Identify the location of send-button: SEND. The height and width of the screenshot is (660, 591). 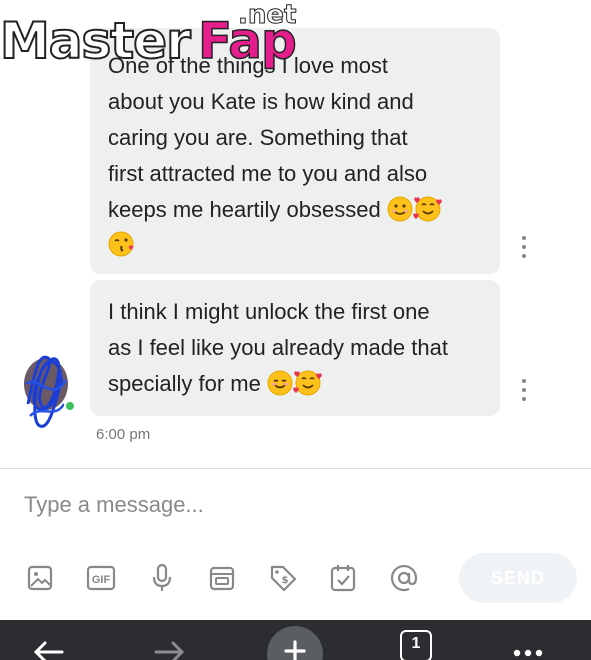
(518, 578).